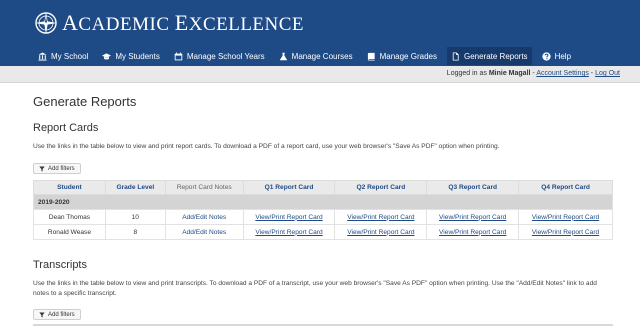 The height and width of the screenshot is (326, 640). Describe the element at coordinates (408, 56) in the screenshot. I see `nav-label: Manage Grades` at that location.